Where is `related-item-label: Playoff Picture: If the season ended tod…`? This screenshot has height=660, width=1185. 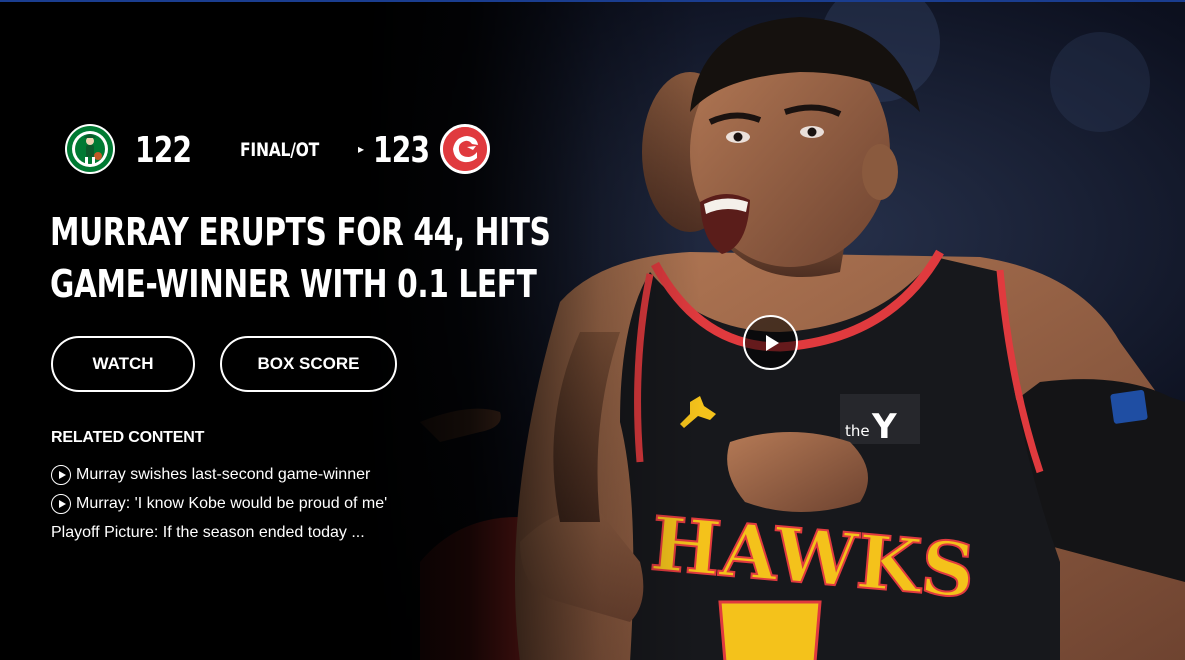 related-item-label: Playoff Picture: If the season ended tod… is located at coordinates (208, 532).